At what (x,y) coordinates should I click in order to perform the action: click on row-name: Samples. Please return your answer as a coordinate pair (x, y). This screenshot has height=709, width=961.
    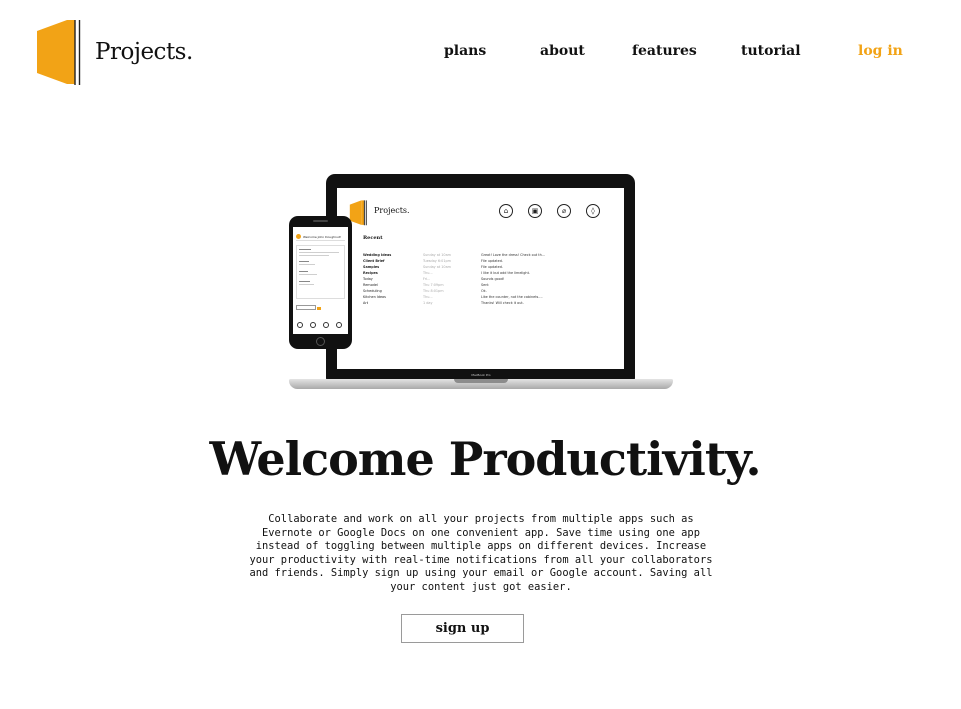
    Looking at the image, I should click on (371, 267).